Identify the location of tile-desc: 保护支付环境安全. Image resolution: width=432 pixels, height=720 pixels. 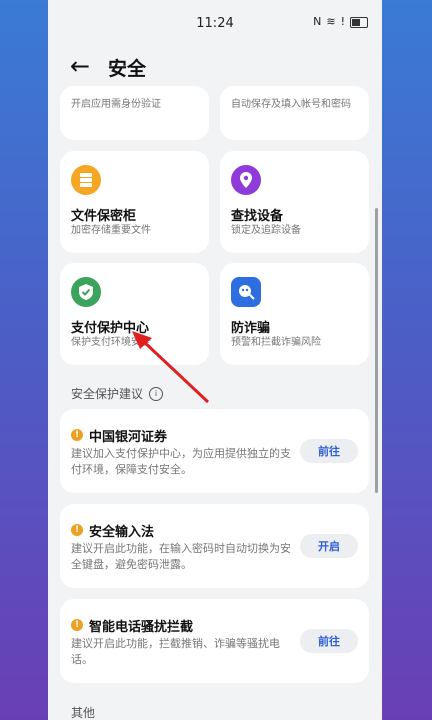
(111, 342).